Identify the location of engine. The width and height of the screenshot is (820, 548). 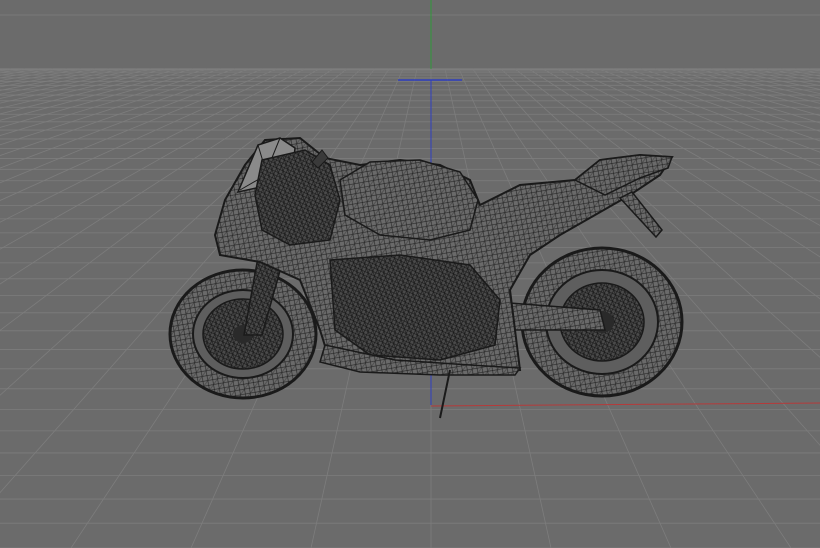
(415, 307).